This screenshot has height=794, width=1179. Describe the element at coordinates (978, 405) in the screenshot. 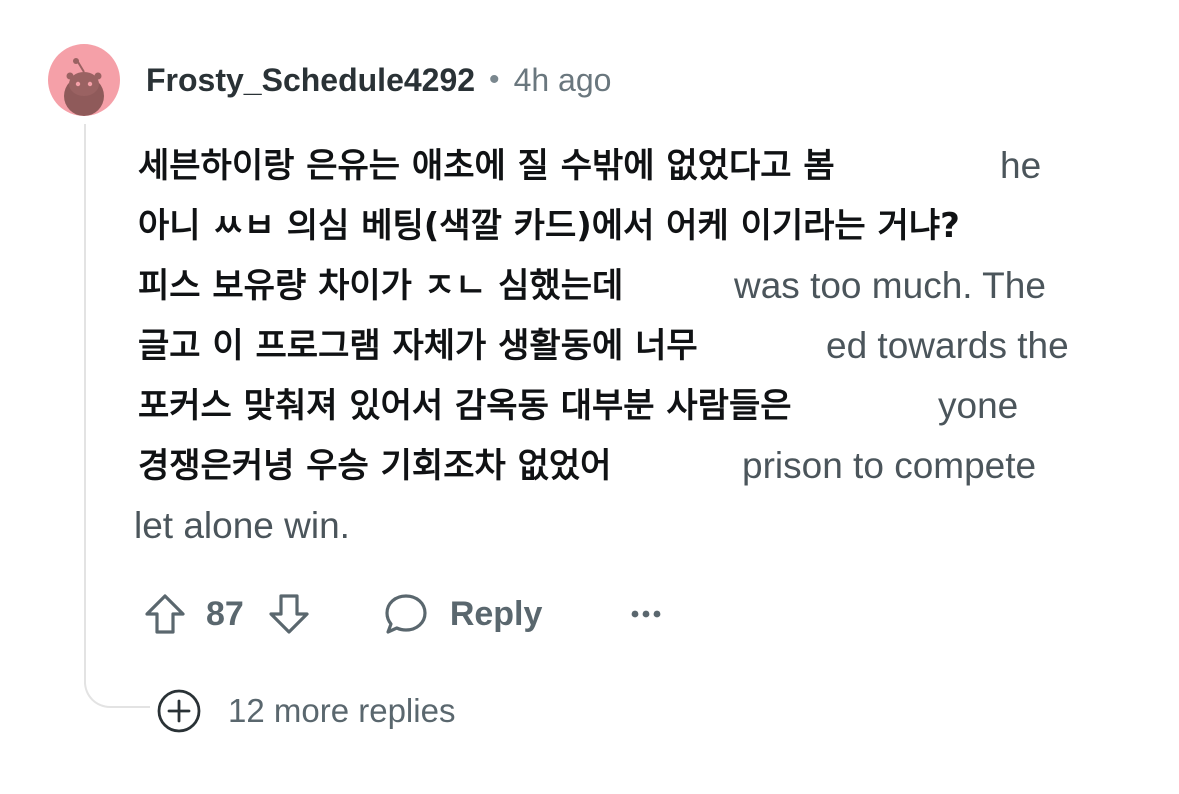

I see `comment-line-tail: yone` at that location.